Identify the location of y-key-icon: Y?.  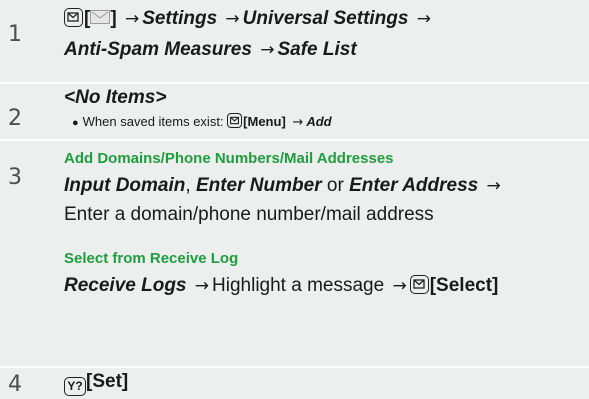
(75, 386).